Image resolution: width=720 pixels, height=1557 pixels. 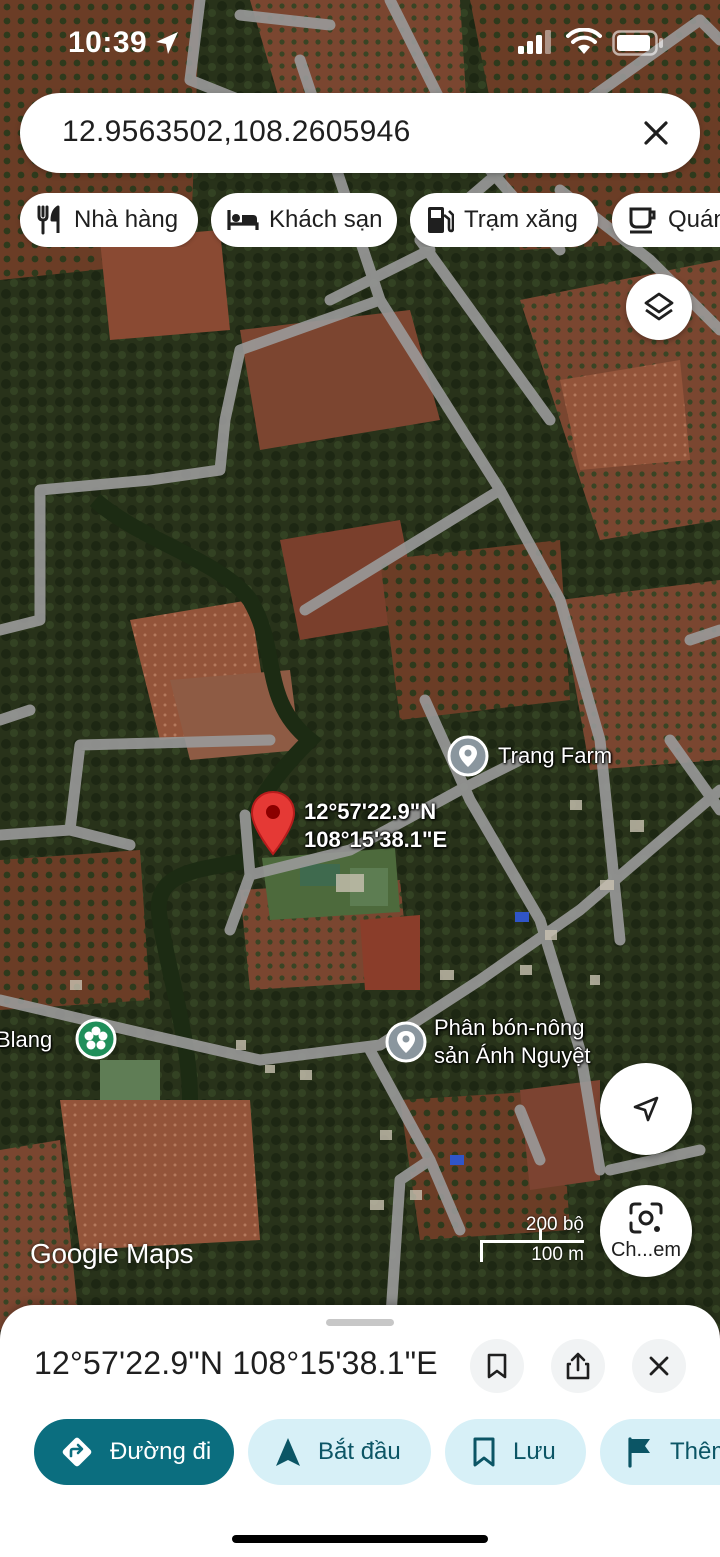 What do you see at coordinates (660, 1452) in the screenshot?
I see `more-button: Thêm` at bounding box center [660, 1452].